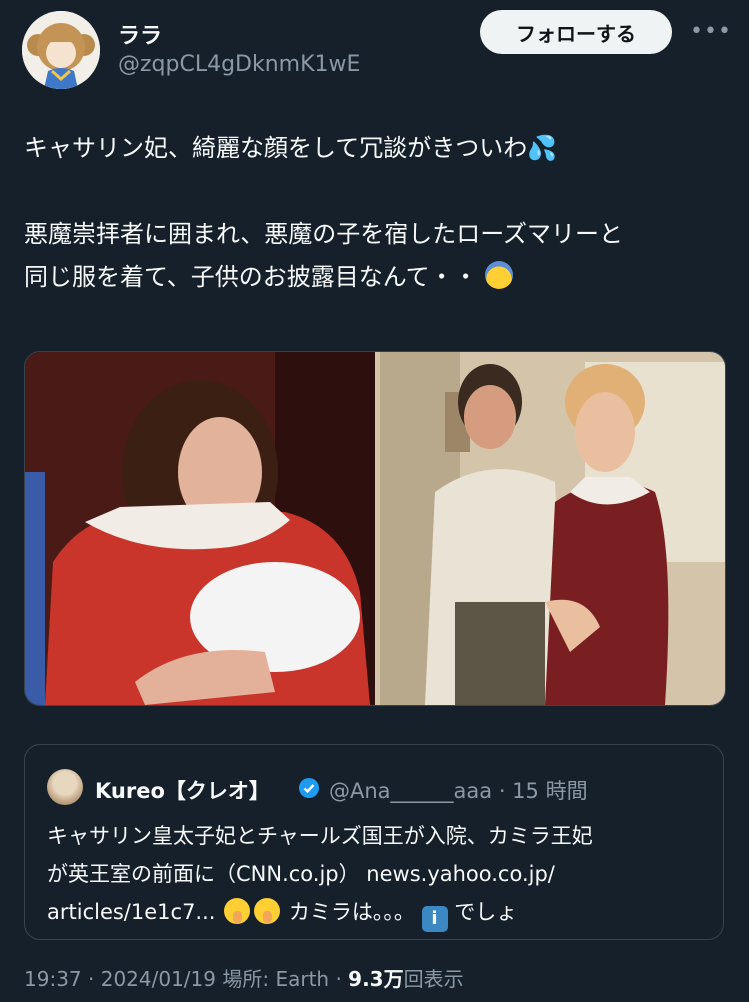 The image size is (749, 1002). What do you see at coordinates (320, 836) in the screenshot?
I see `quoted-line: キャサリン皇太子妃とチャールズ国王が入院、カミラ王妃` at bounding box center [320, 836].